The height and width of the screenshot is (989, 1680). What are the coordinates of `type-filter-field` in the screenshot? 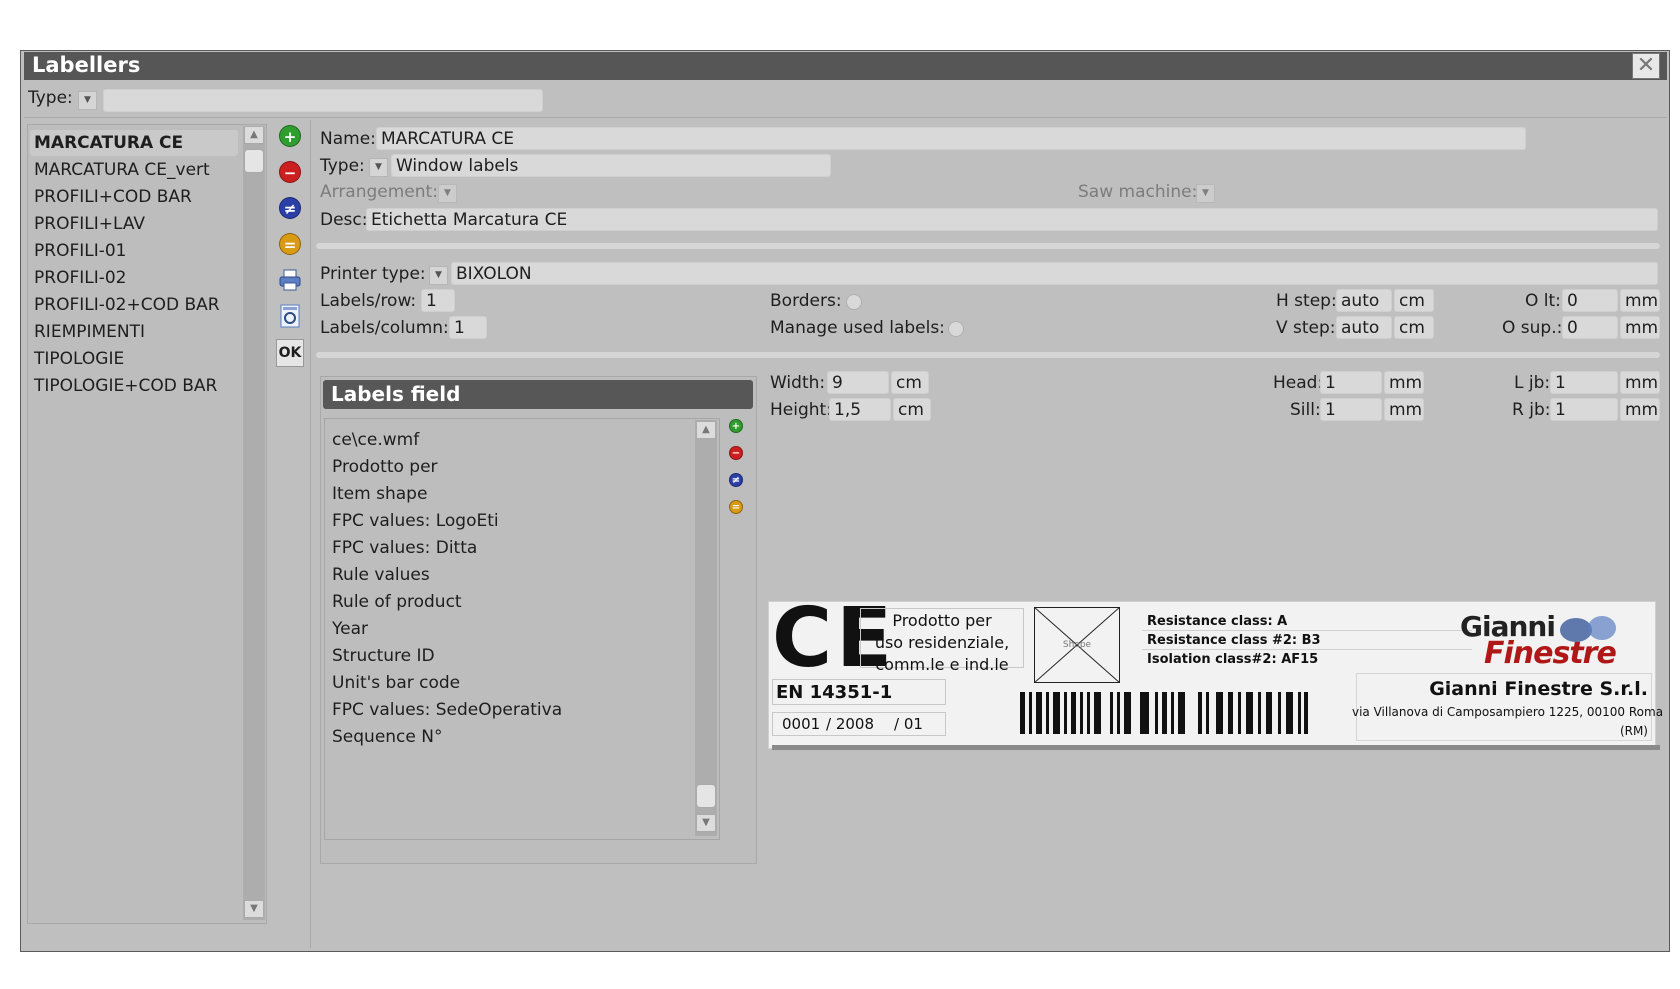 It's located at (323, 100).